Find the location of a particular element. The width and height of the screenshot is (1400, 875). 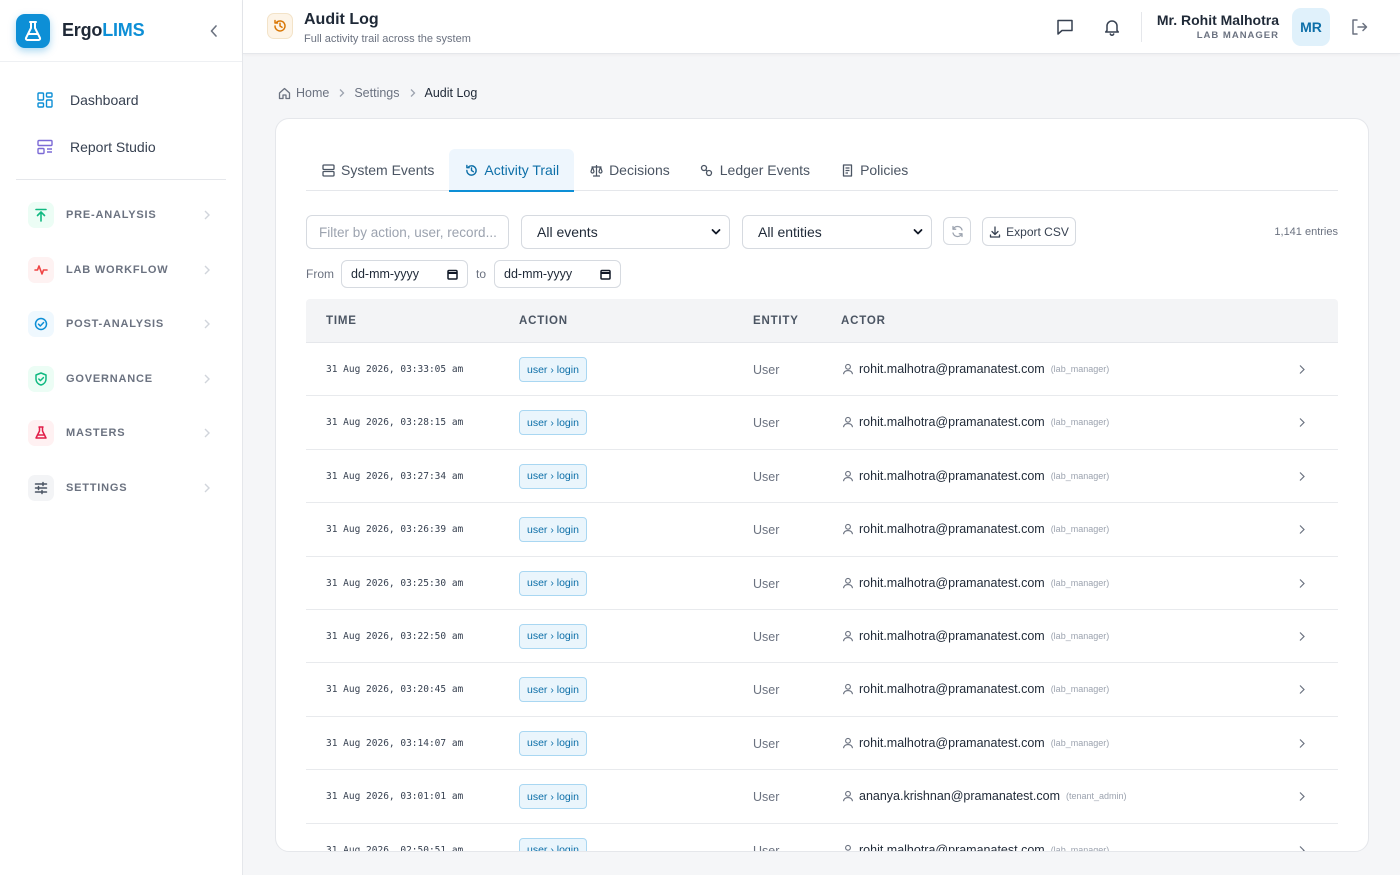

date-range: From dd-mm-yyyy to dd-mm-yyyy is located at coordinates (464, 274).